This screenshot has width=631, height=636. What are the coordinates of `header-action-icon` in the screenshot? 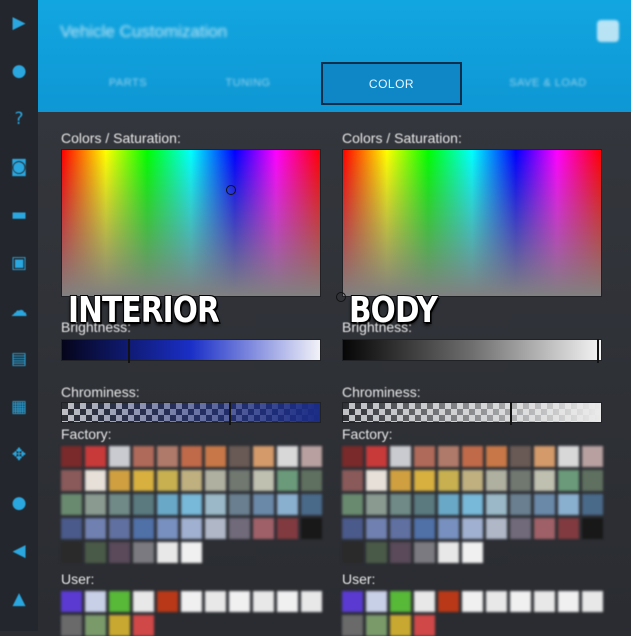 It's located at (608, 31).